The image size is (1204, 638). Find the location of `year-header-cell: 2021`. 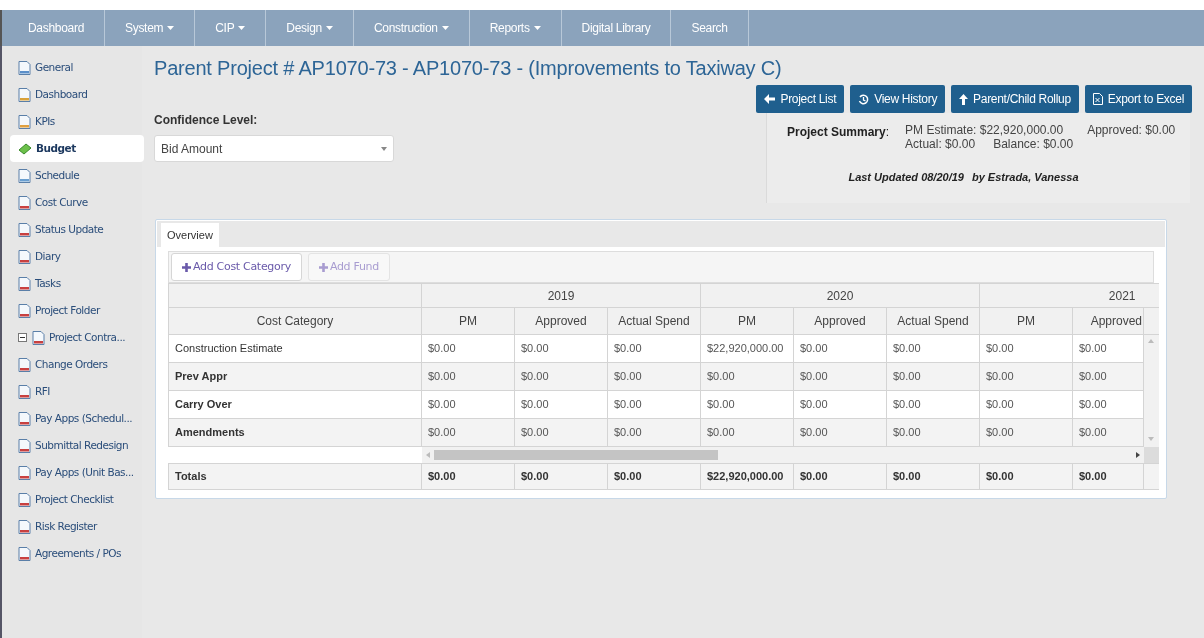

year-header-cell: 2021 is located at coordinates (1061, 295).